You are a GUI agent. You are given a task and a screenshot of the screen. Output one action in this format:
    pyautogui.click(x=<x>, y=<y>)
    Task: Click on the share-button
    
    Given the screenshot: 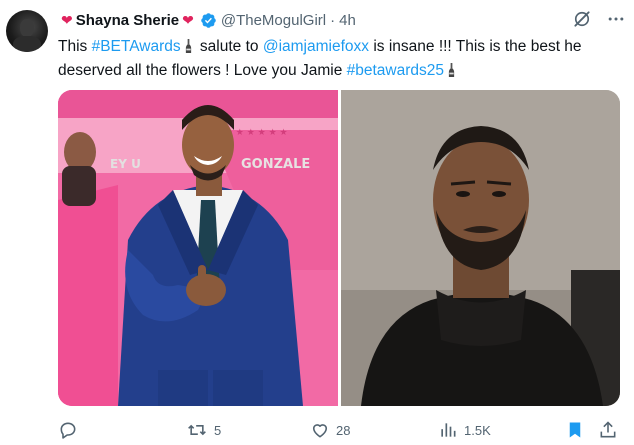 What is the action you would take?
    pyautogui.click(x=608, y=430)
    